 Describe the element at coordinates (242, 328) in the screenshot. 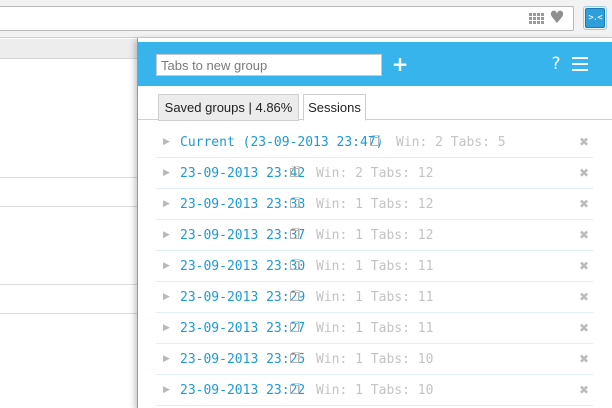

I see `session-label: 23-09-2013 23:27` at that location.